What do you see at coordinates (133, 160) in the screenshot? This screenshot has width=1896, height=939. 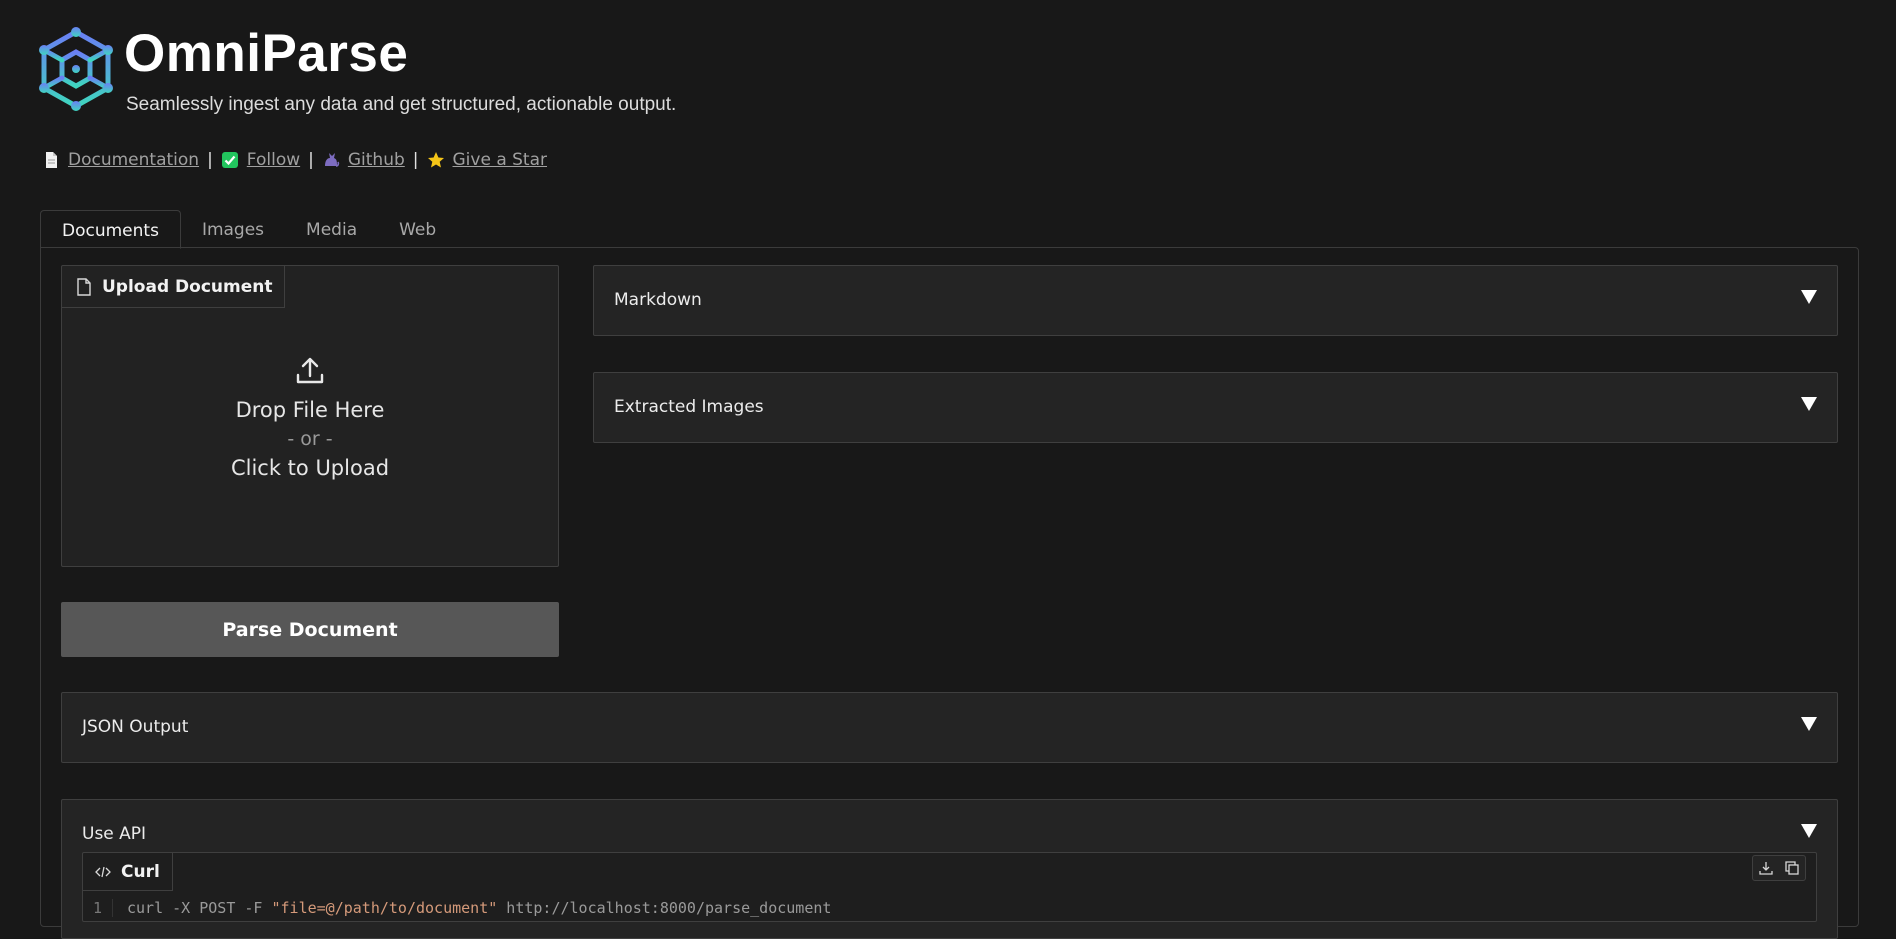 I see `documentation-link: Documentation` at bounding box center [133, 160].